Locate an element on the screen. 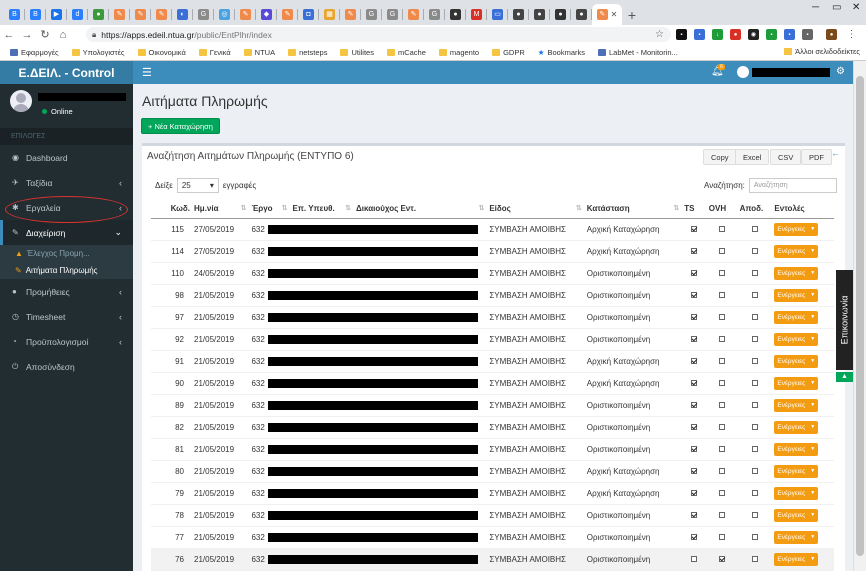 This screenshot has width=866, height=573. browser-tab: ◎ is located at coordinates (224, 14).